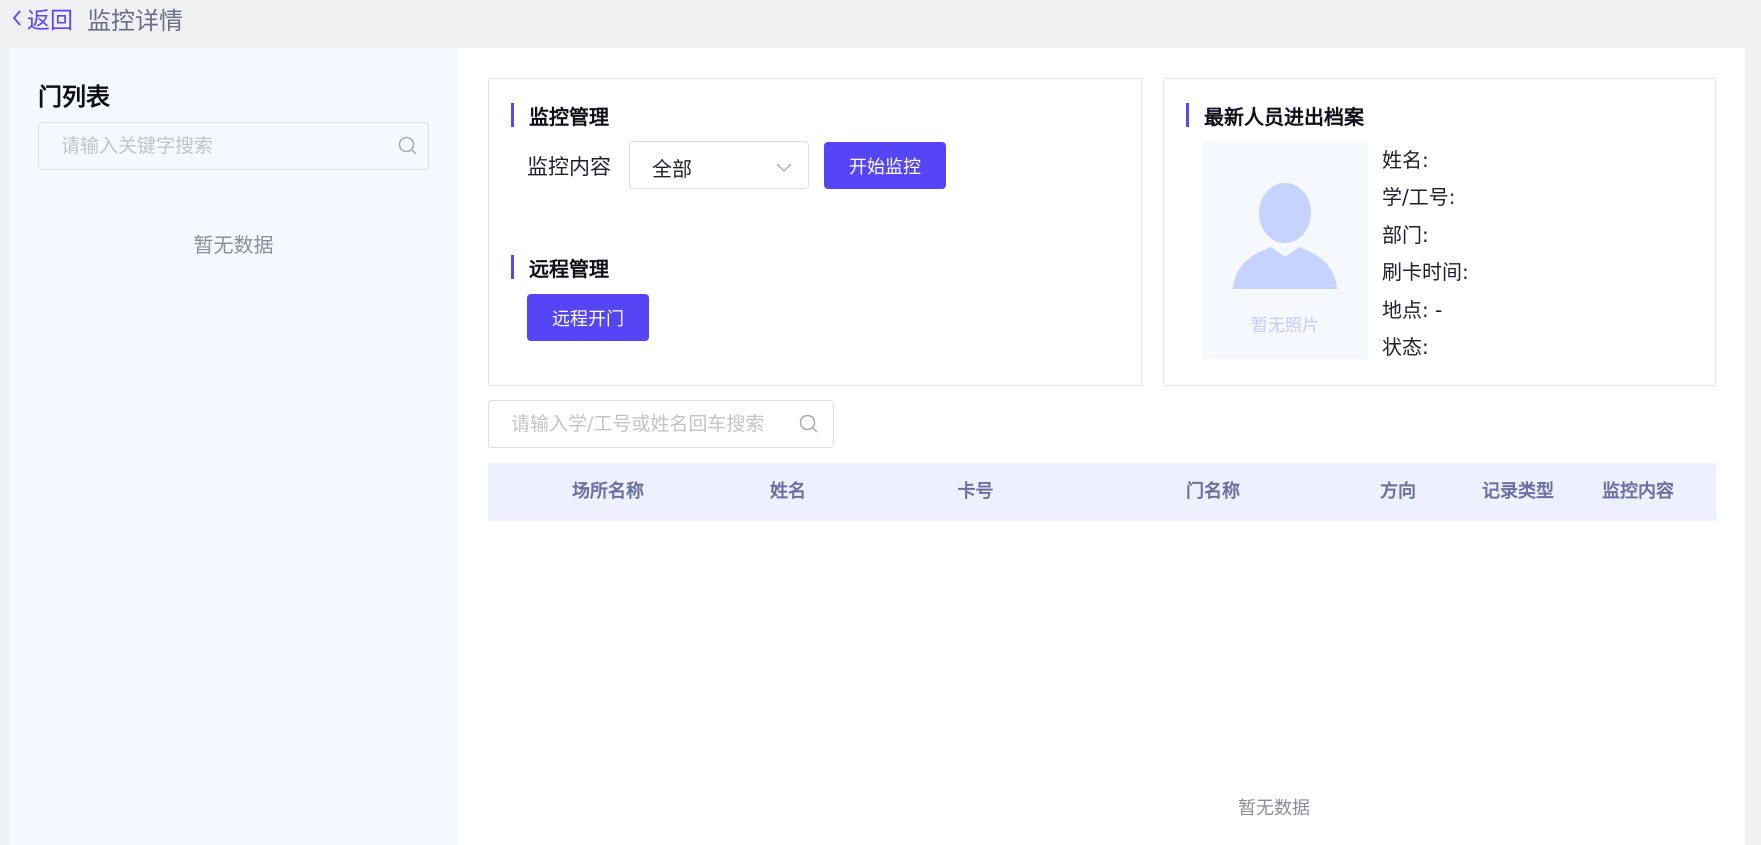  I want to click on location-field: 地点: -, so click(1412, 308).